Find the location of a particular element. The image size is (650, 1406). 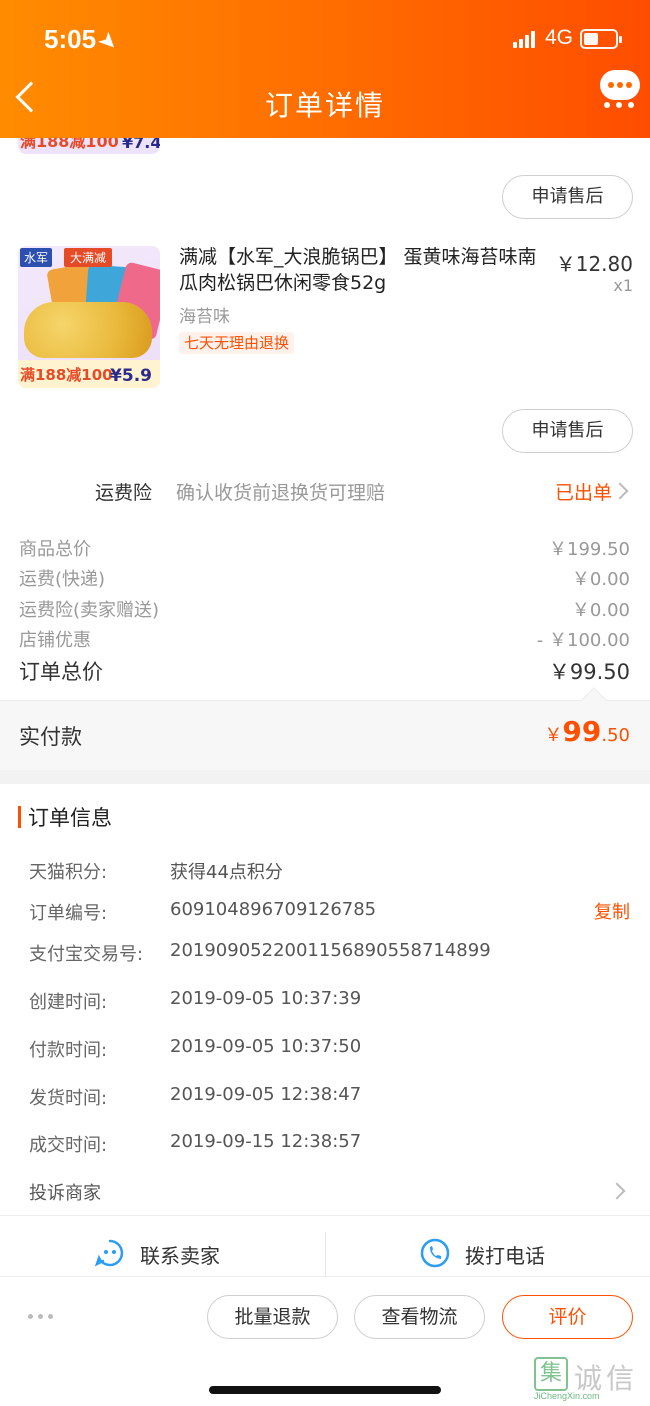

contact-separator is located at coordinates (325, 1254).